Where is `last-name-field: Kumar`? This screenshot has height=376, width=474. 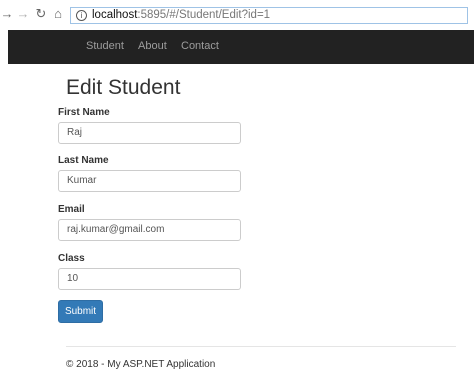 last-name-field: Kumar is located at coordinates (149, 181).